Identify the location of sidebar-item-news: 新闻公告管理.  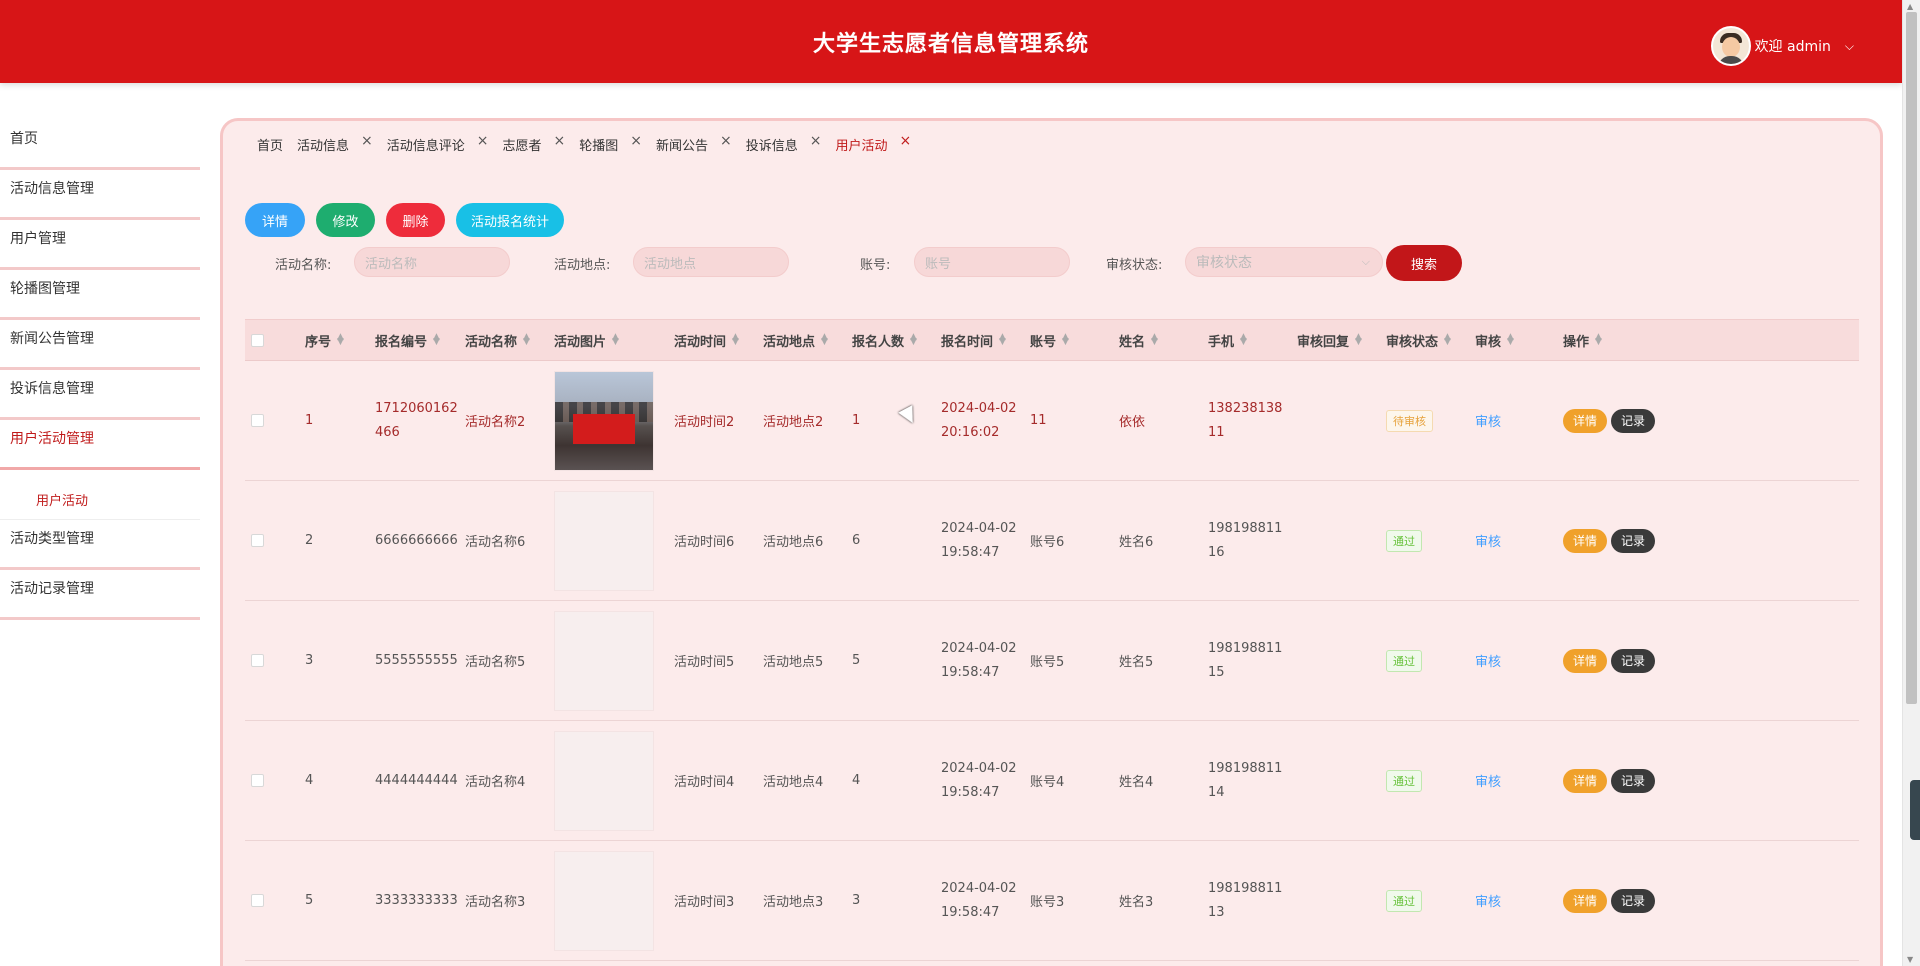
(100, 345).